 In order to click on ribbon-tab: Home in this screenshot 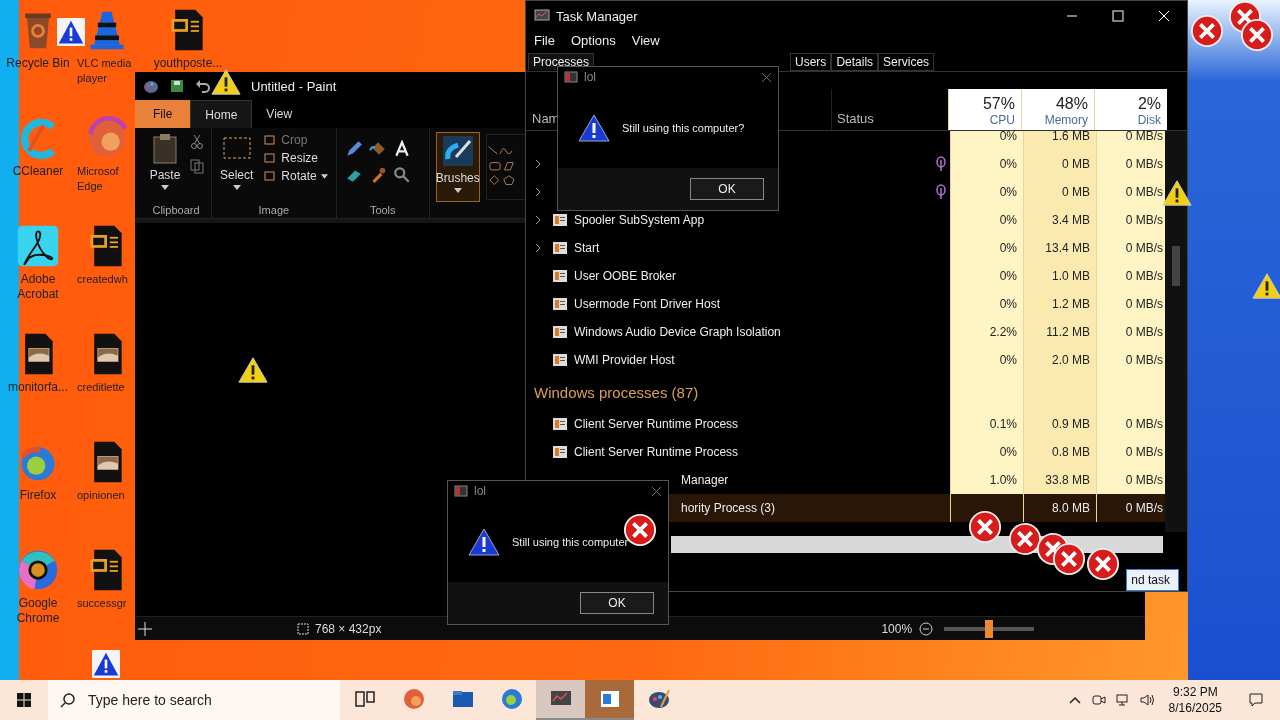, I will do `click(221, 114)`.